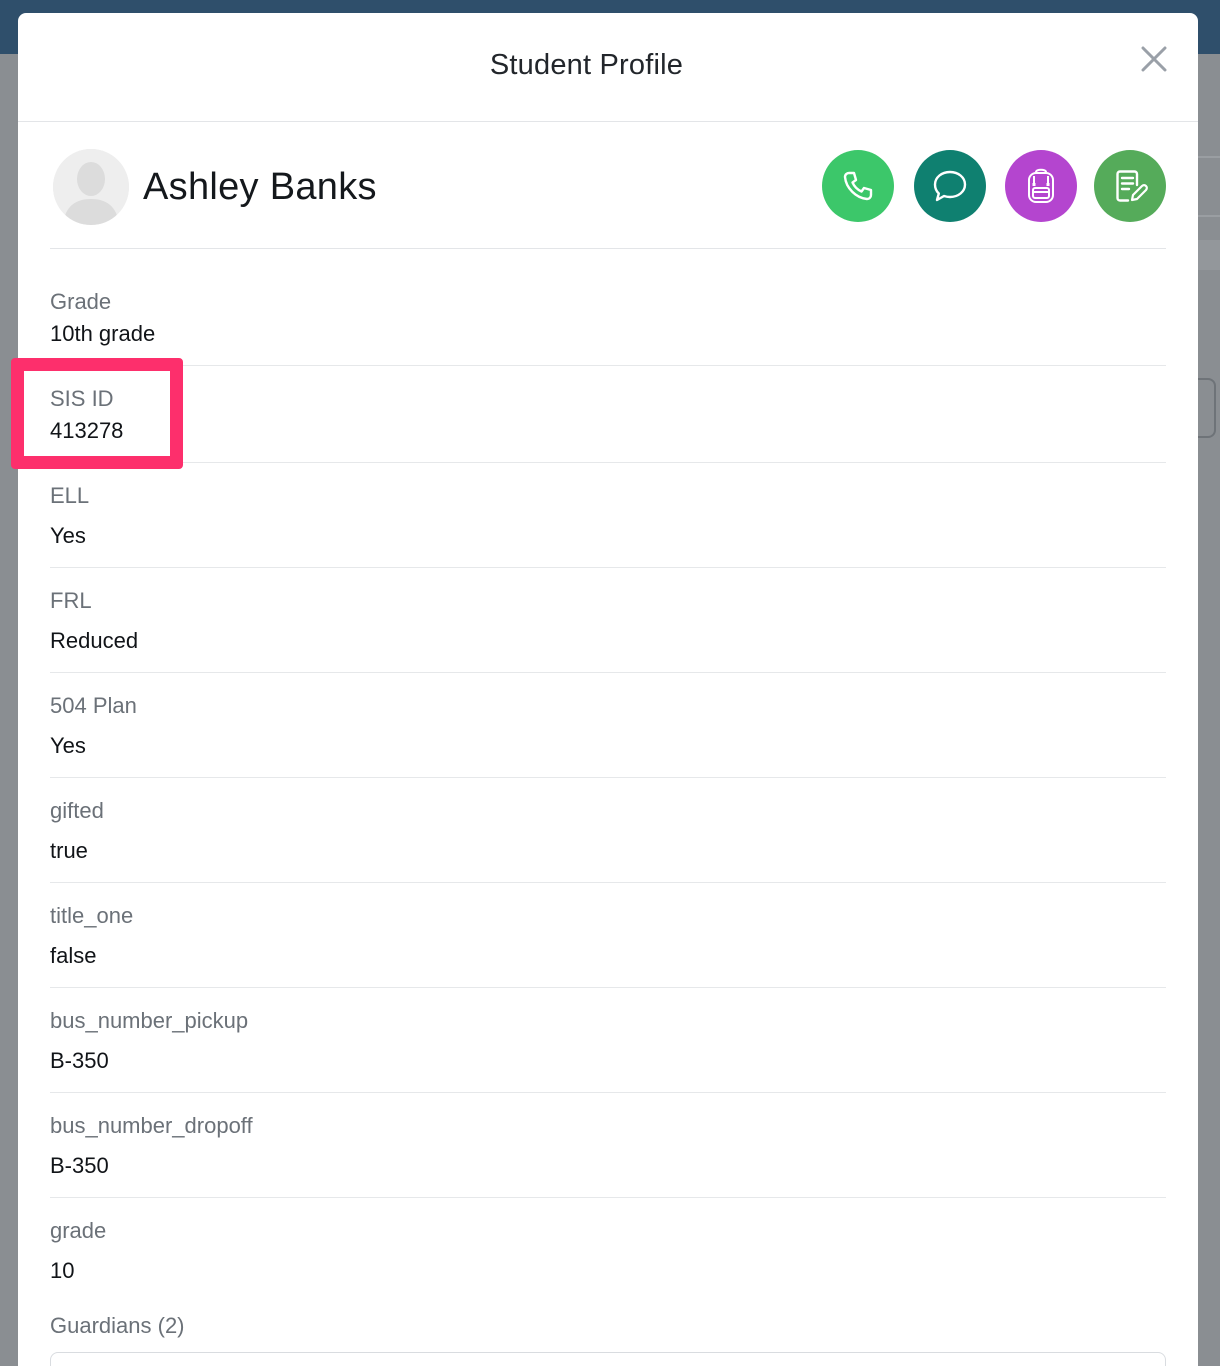 The width and height of the screenshot is (1220, 1366). I want to click on phone-icon, so click(858, 186).